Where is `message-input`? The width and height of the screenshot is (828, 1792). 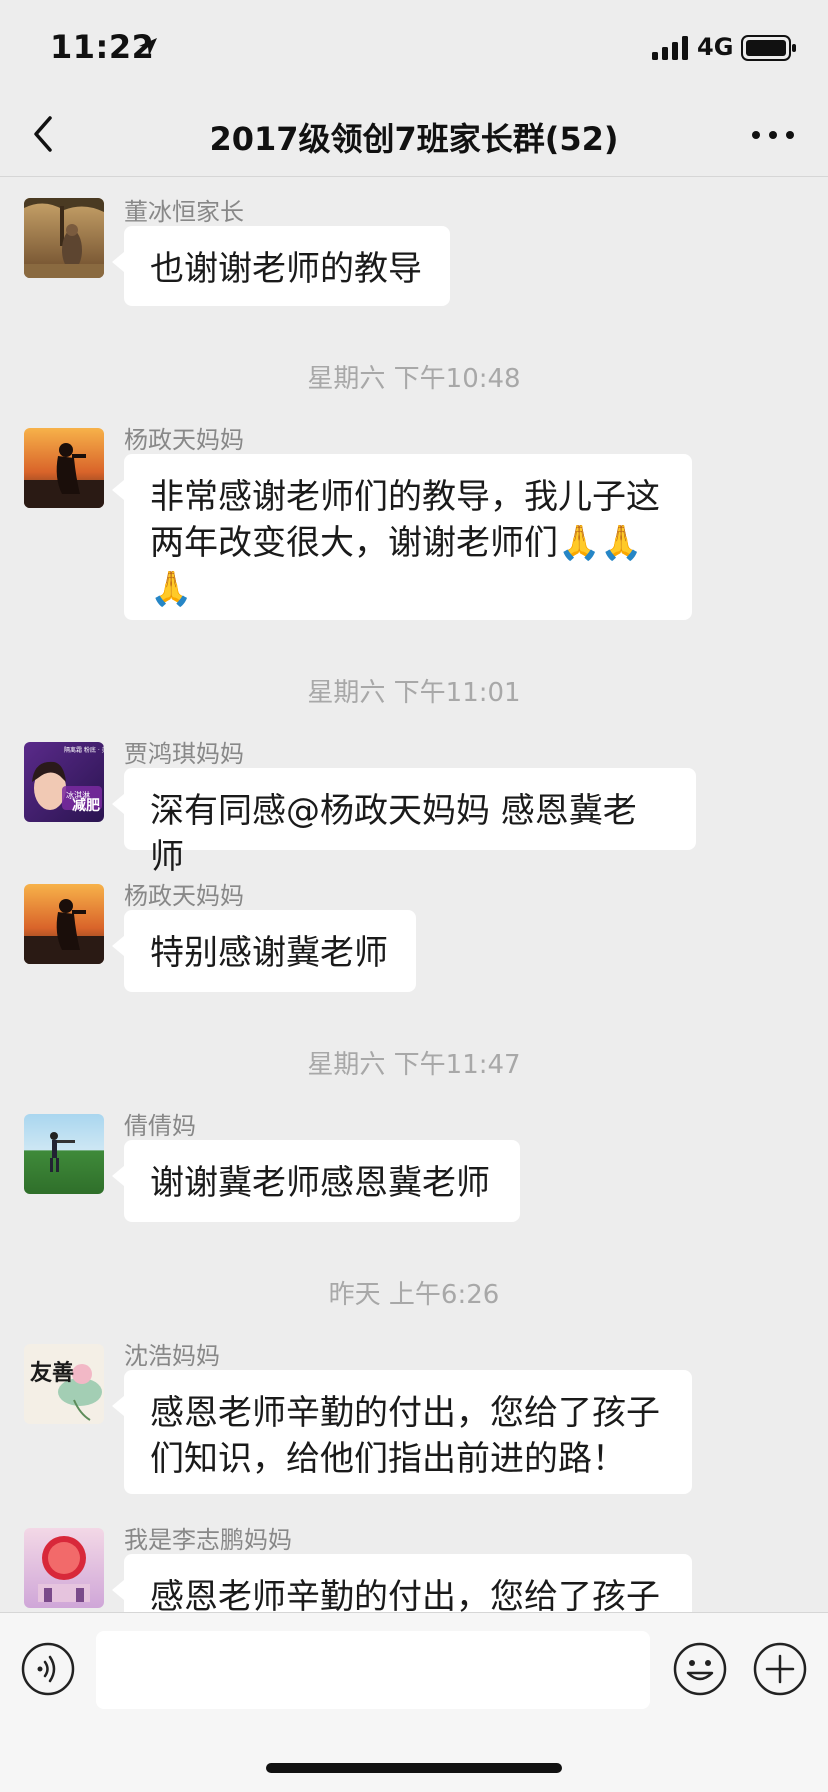
message-input is located at coordinates (373, 1670).